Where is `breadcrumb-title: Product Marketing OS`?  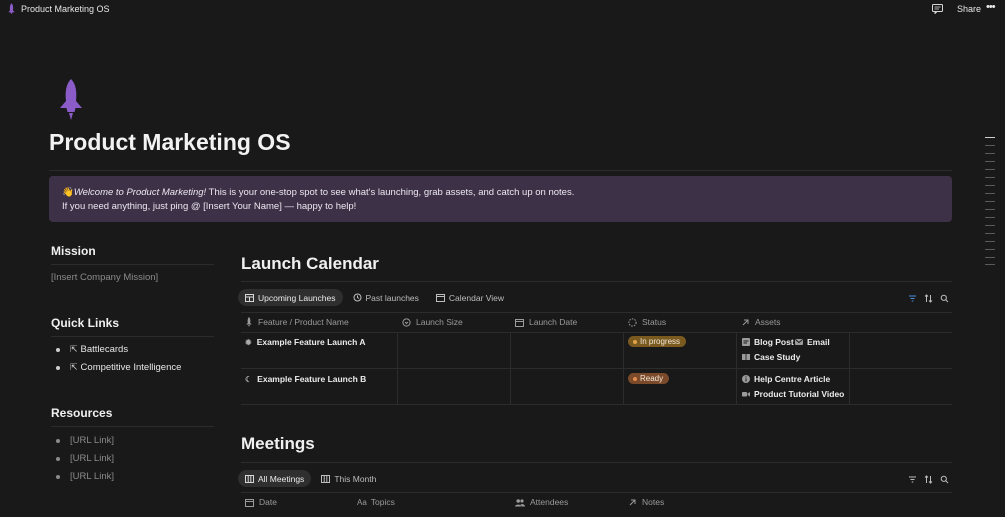
breadcrumb-title: Product Marketing OS is located at coordinates (65, 9).